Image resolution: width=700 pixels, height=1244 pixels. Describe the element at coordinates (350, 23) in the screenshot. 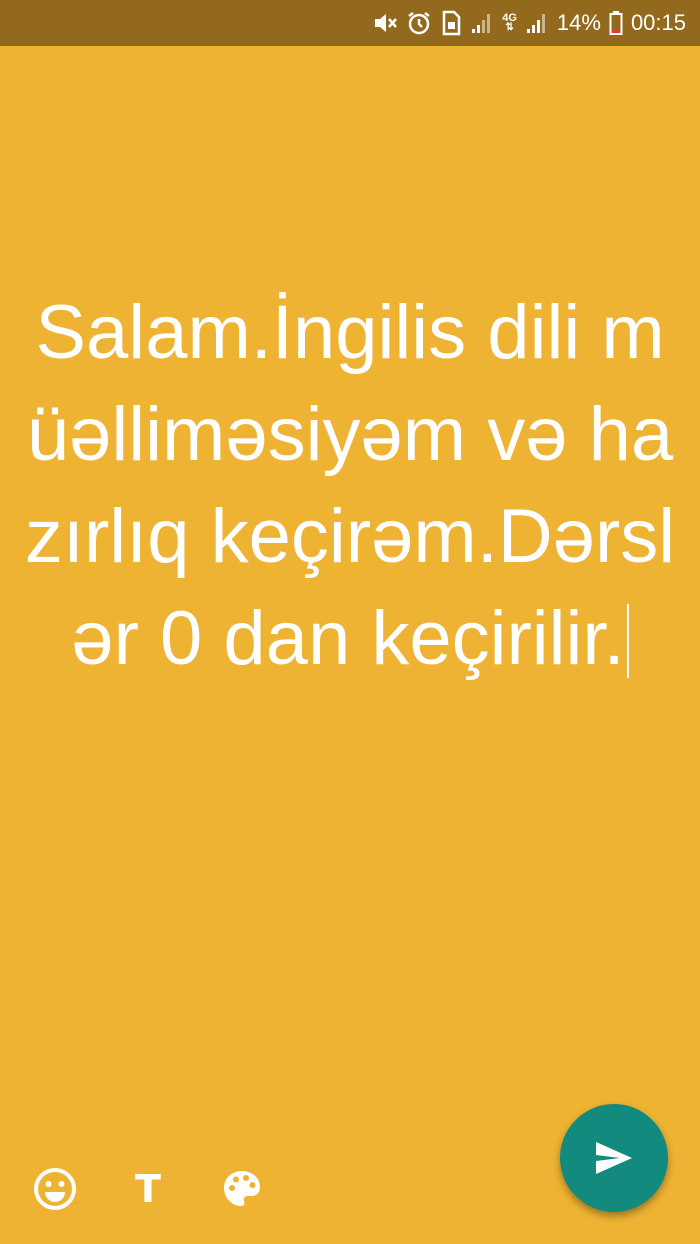

I see `status-bar: 4G ⇅ 14% 00:15` at that location.